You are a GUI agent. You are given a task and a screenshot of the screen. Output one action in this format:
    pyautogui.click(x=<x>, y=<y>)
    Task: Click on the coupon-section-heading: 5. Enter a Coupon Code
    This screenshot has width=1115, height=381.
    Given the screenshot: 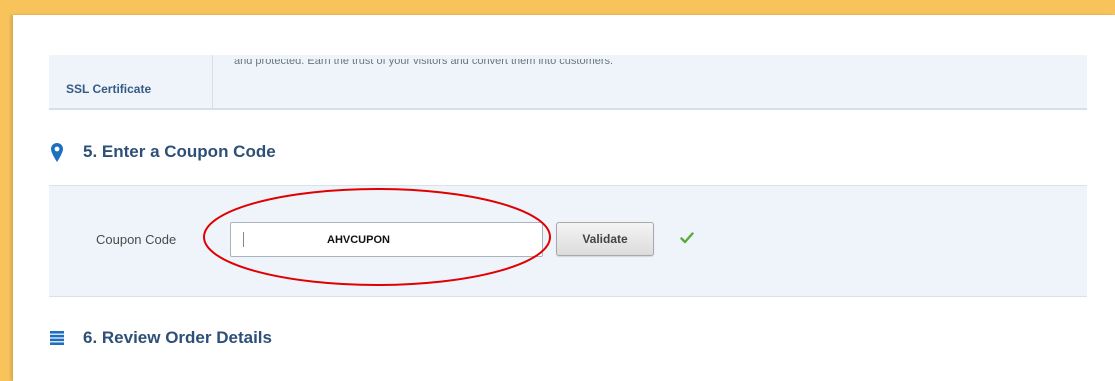 What is the action you would take?
    pyautogui.click(x=162, y=152)
    